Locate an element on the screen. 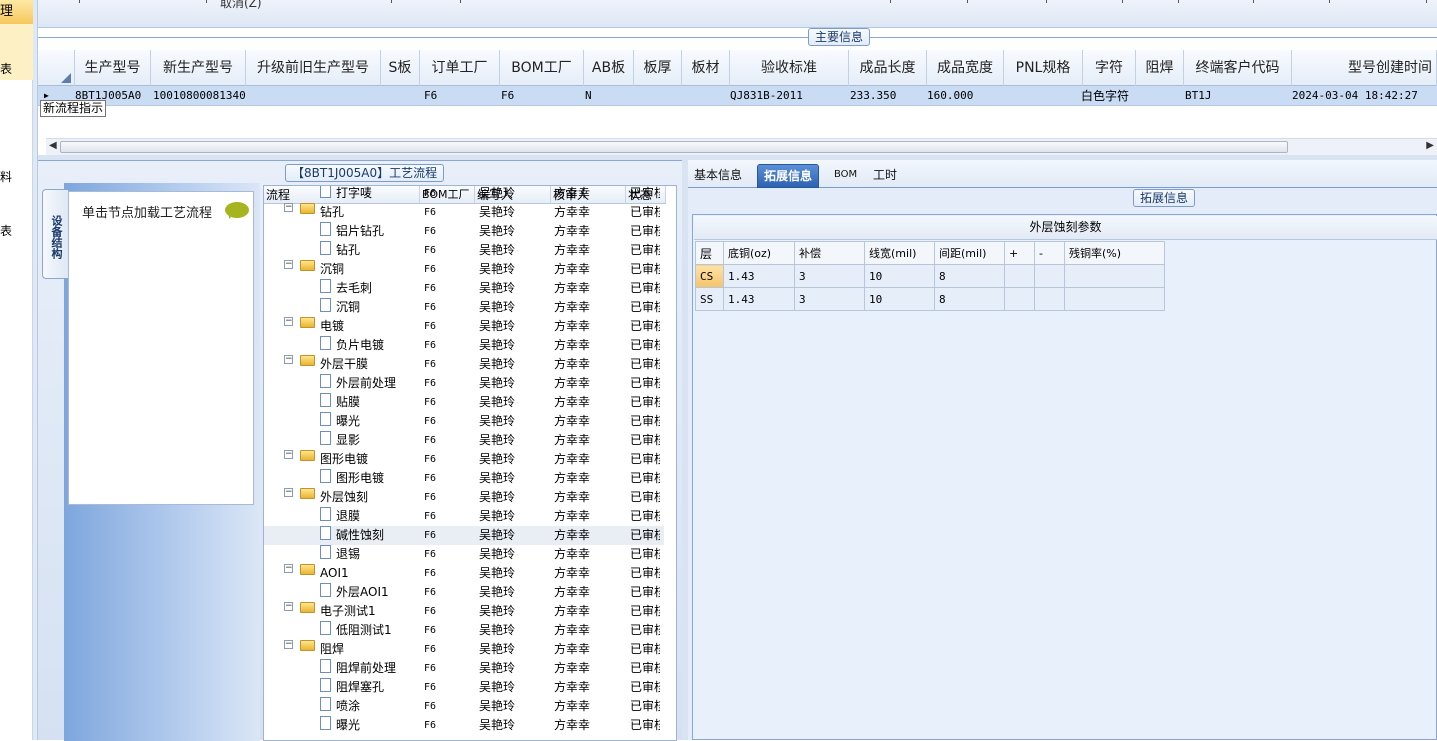  col-header: BOM工厂 is located at coordinates (542, 68).